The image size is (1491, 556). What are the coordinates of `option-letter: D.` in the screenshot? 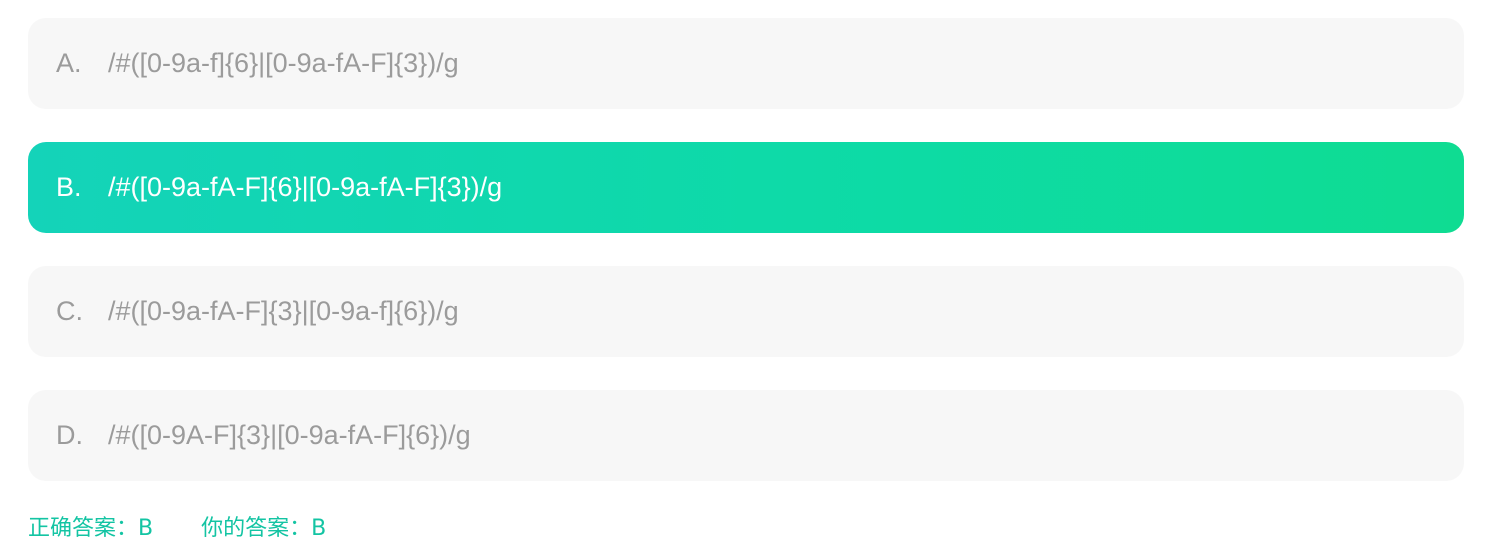 It's located at (69, 435).